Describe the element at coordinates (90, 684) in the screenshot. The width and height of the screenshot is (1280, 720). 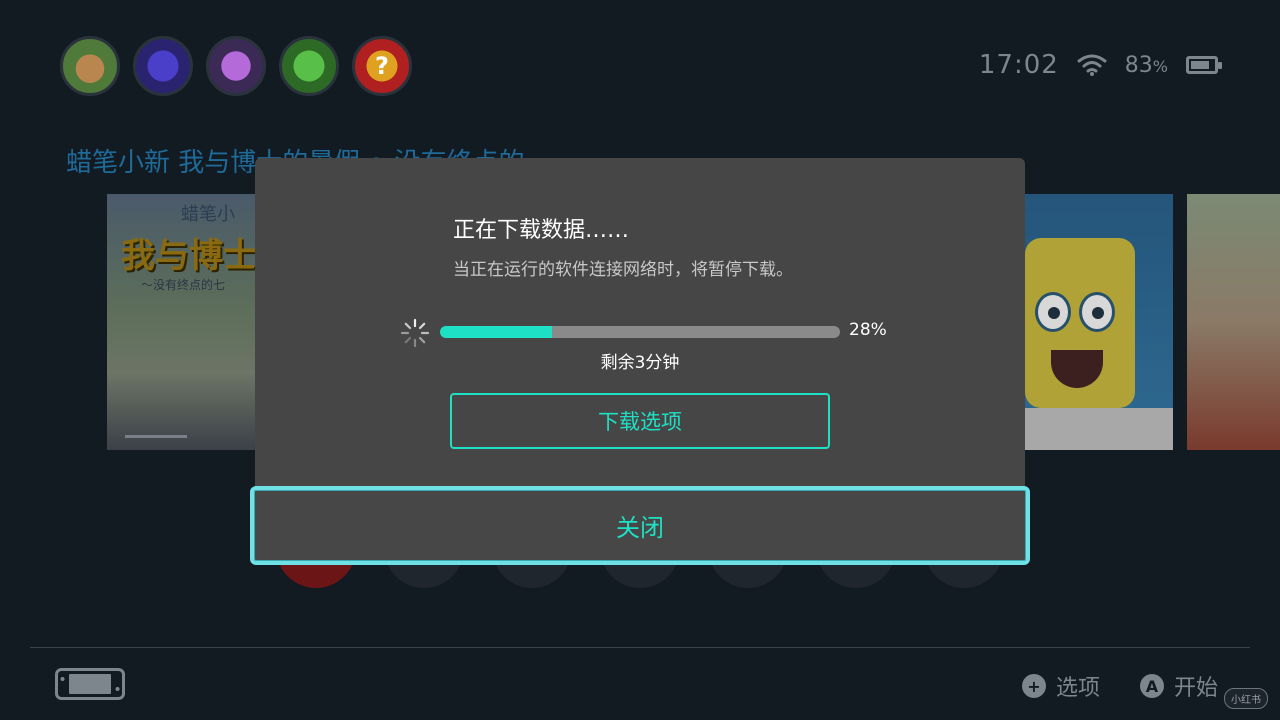
I see `controller-icon` at that location.